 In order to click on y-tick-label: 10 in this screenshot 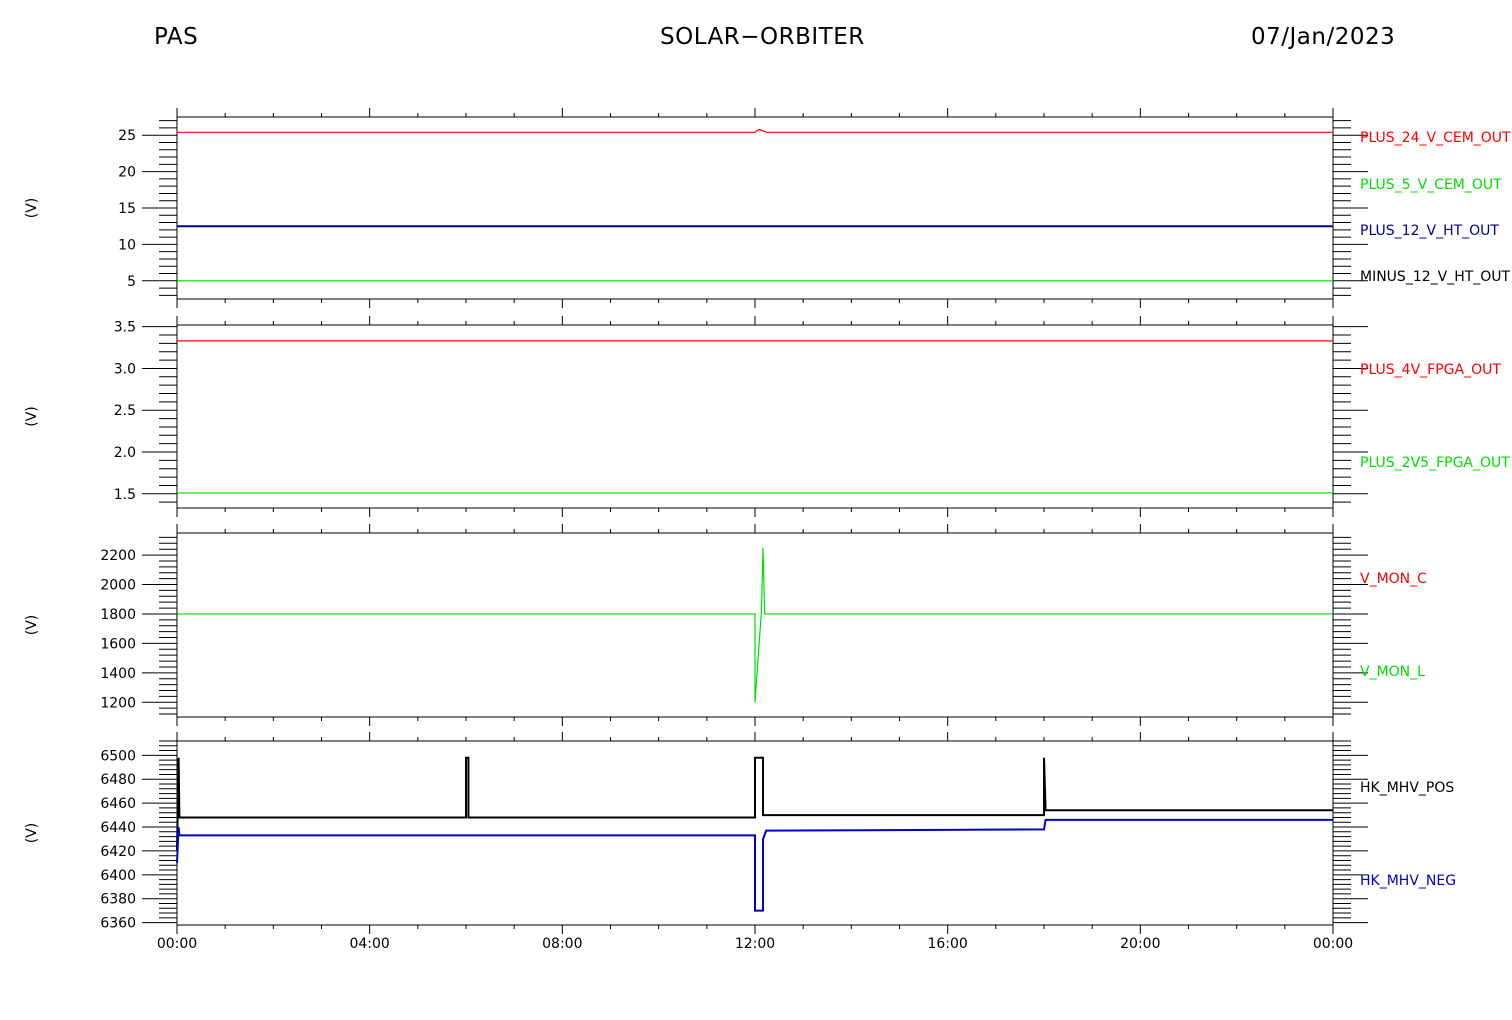, I will do `click(127, 245)`.